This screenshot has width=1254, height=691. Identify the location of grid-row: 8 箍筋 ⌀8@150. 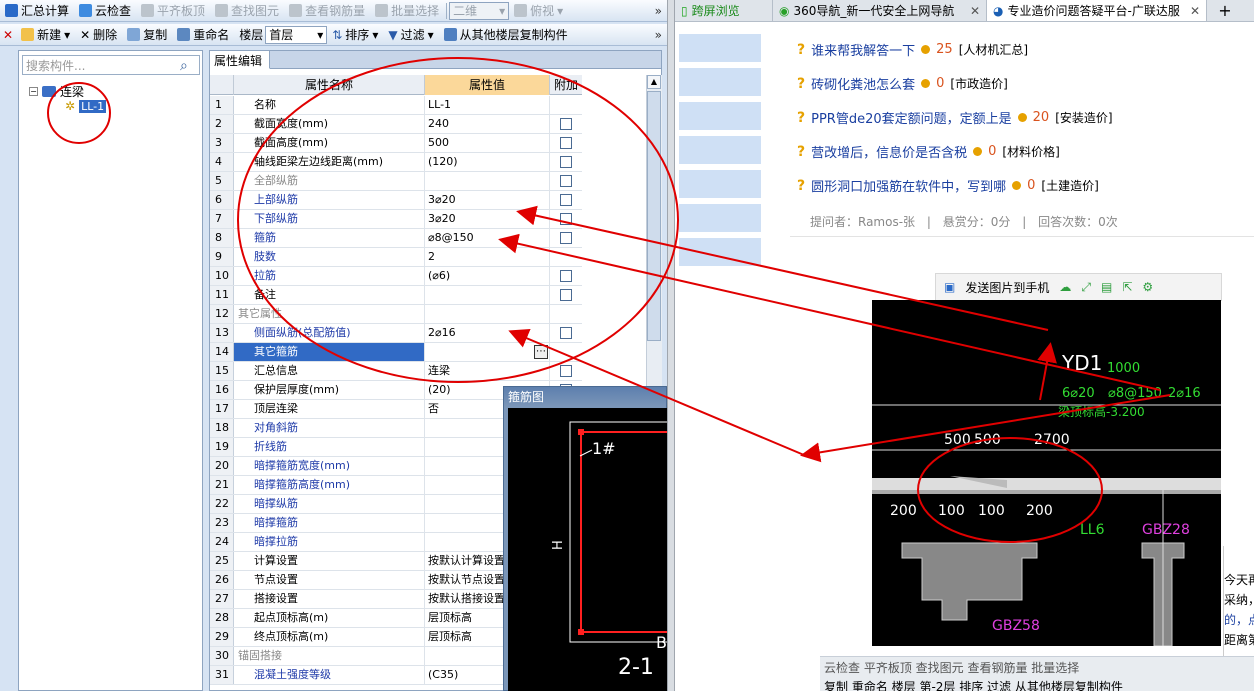
(396, 238).